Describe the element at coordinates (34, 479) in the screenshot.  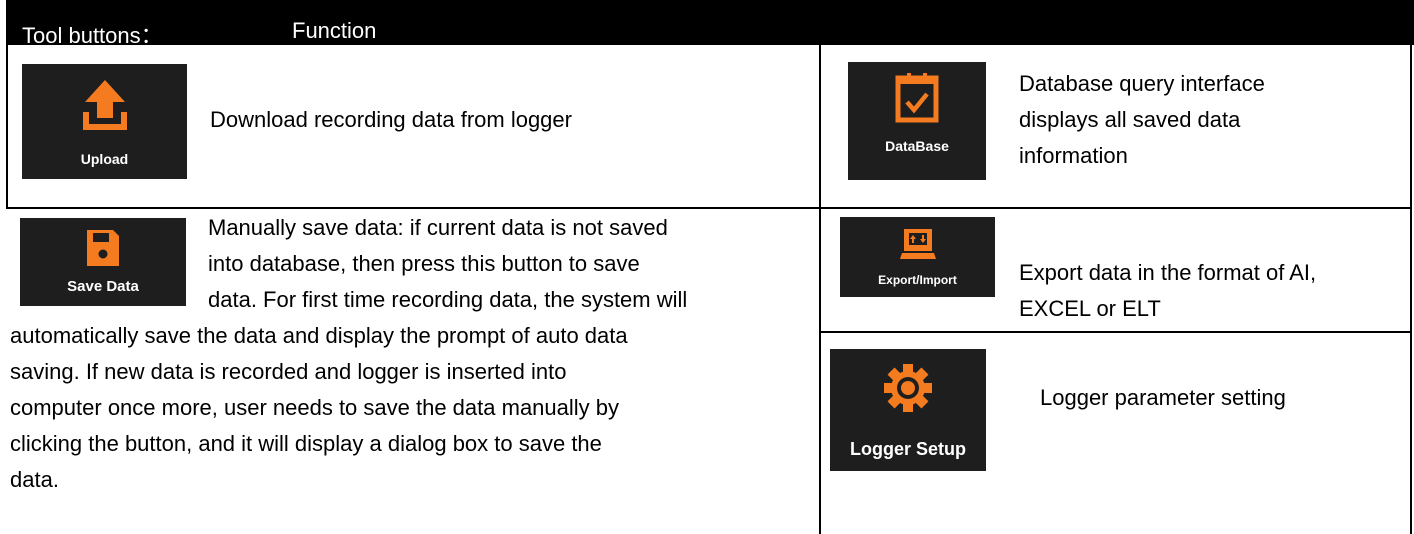
I see `save-data-description-line-8: data.` at that location.